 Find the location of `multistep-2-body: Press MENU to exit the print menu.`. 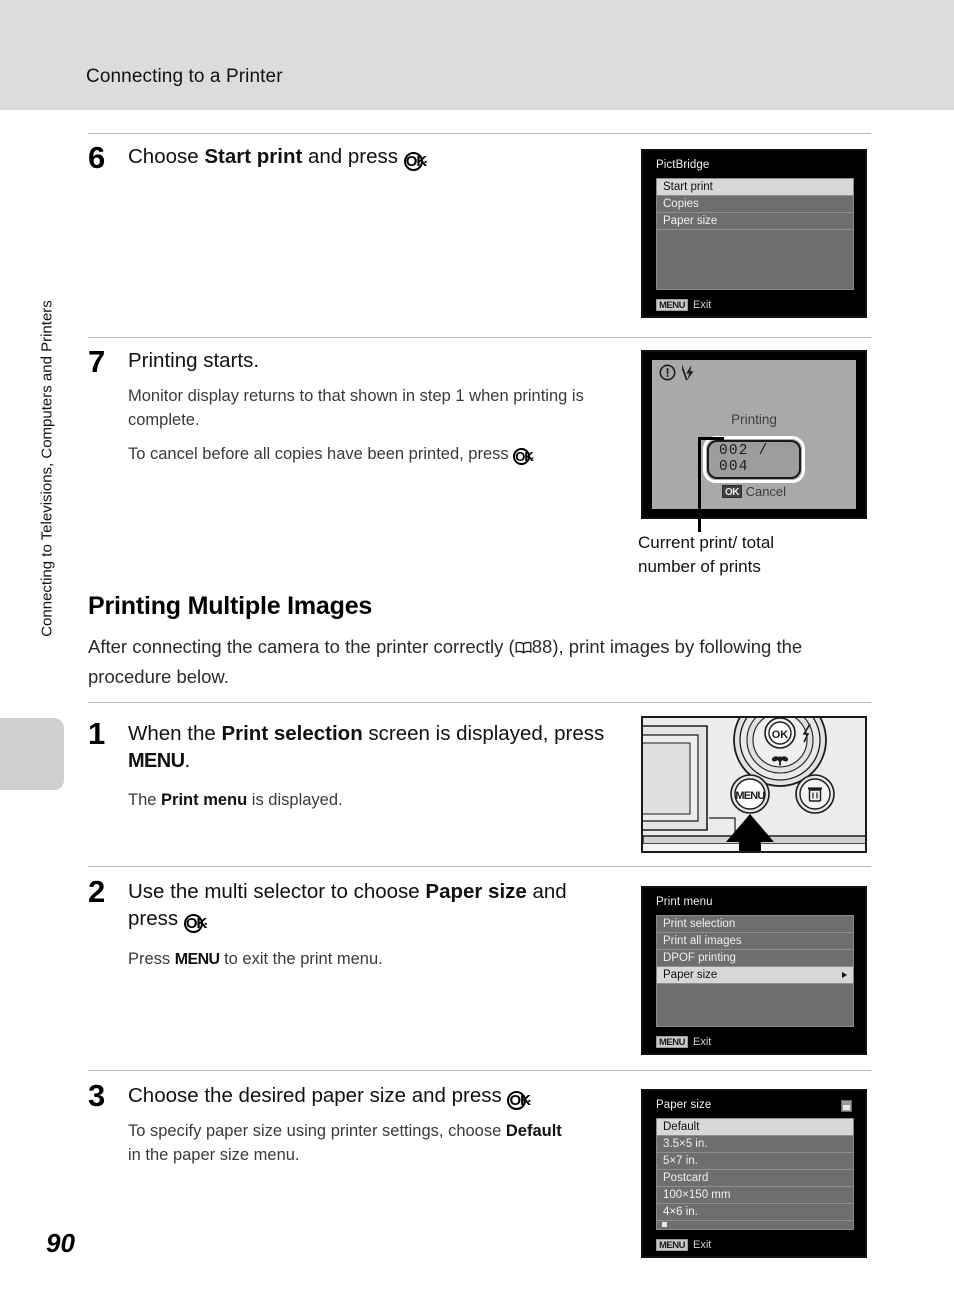

multistep-2-body: Press MENU to exit the print menu. is located at coordinates (363, 960).